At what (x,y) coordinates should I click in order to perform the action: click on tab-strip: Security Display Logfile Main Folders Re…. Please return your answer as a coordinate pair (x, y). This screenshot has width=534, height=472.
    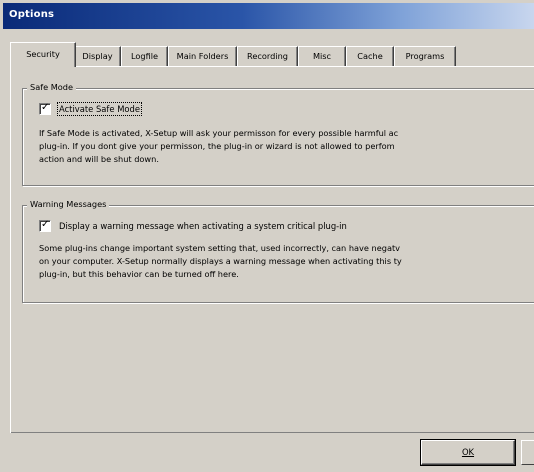
    Looking at the image, I should click on (272, 54).